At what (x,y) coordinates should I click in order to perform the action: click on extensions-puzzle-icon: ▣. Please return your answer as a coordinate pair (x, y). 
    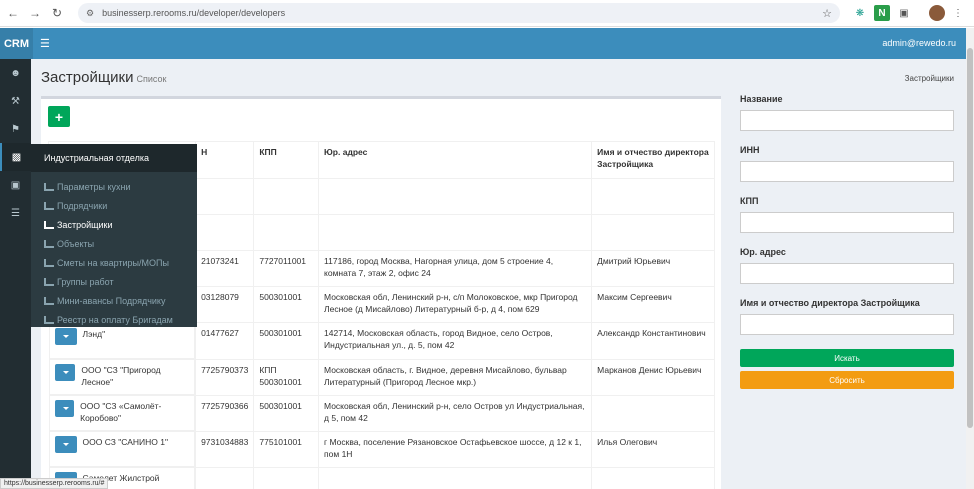
    Looking at the image, I should click on (904, 13).